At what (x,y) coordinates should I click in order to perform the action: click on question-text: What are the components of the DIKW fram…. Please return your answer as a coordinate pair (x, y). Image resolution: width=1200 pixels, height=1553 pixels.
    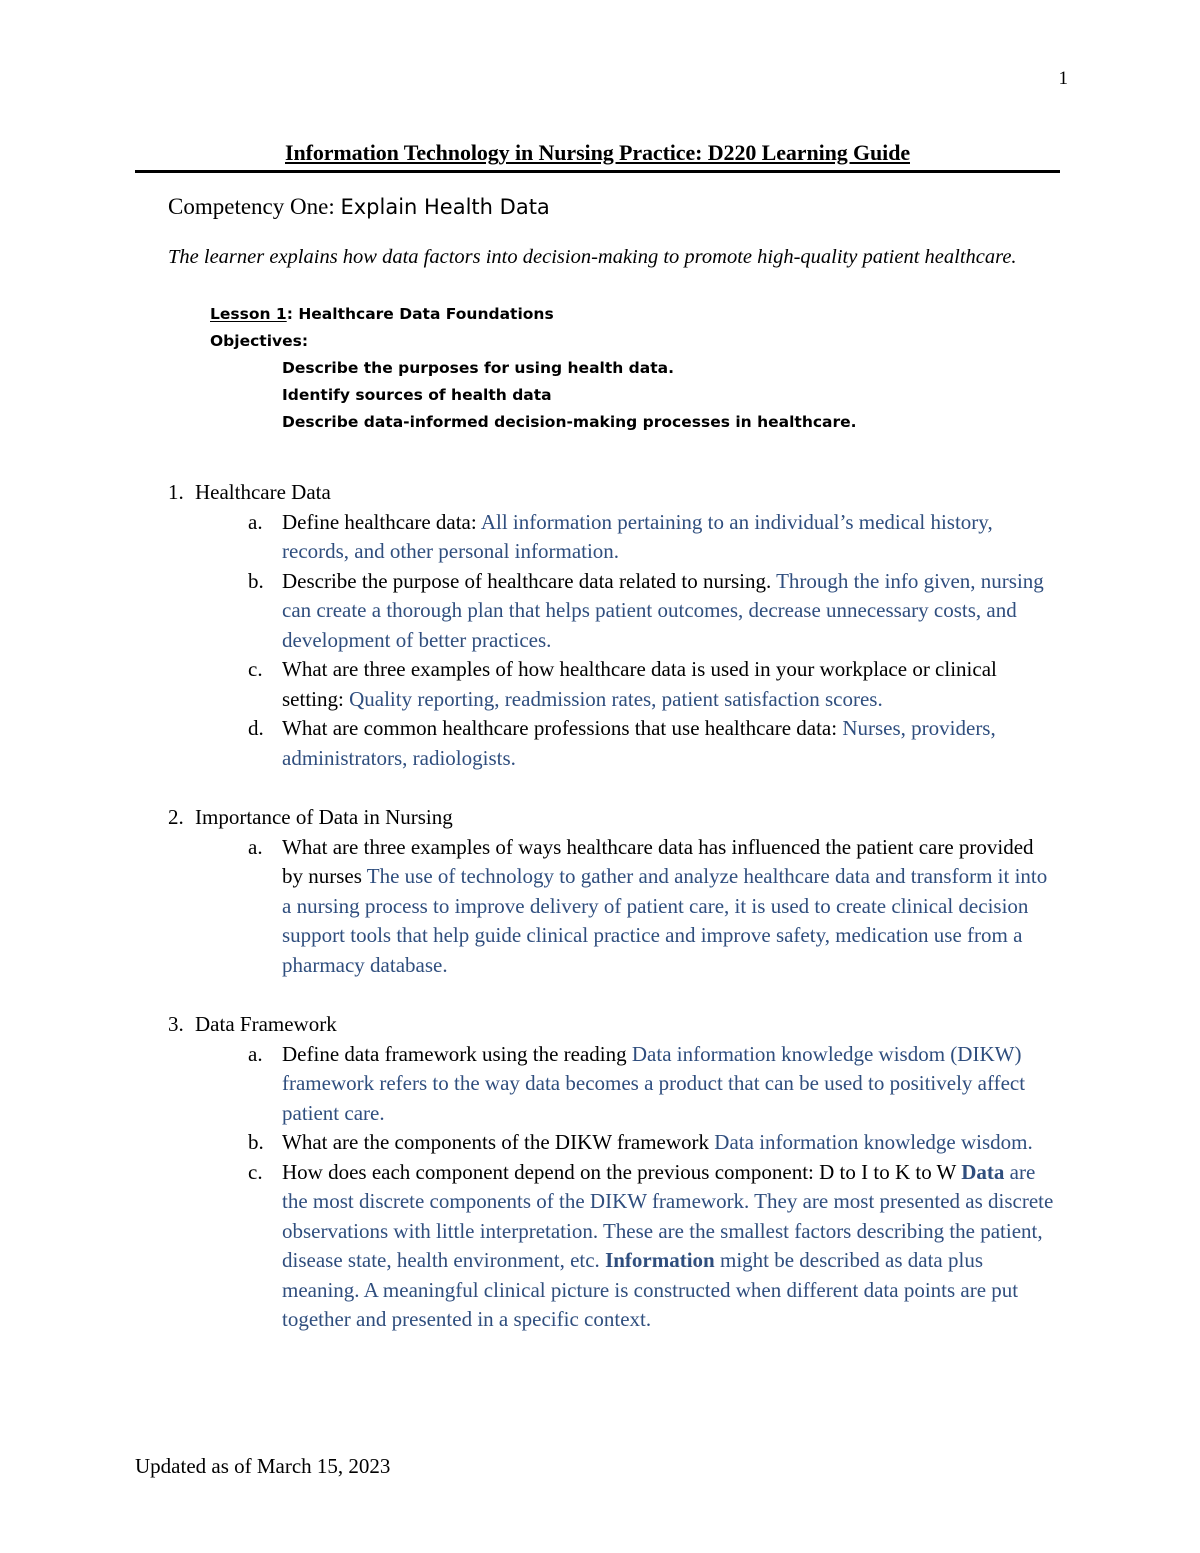
    Looking at the image, I should click on (498, 1142).